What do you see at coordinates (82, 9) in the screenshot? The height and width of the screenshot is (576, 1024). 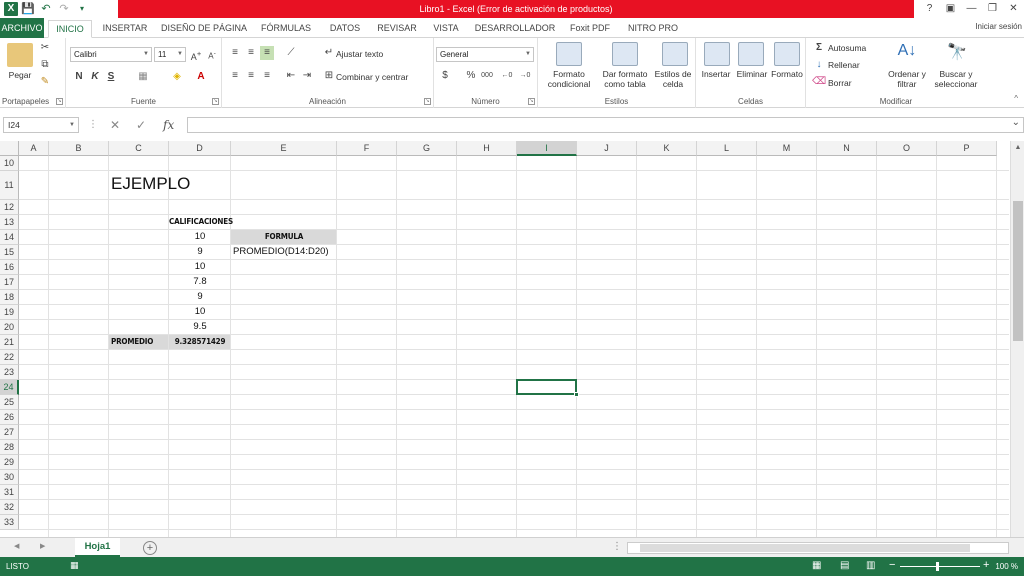 I see `customize-toolbar-icon: ▾` at bounding box center [82, 9].